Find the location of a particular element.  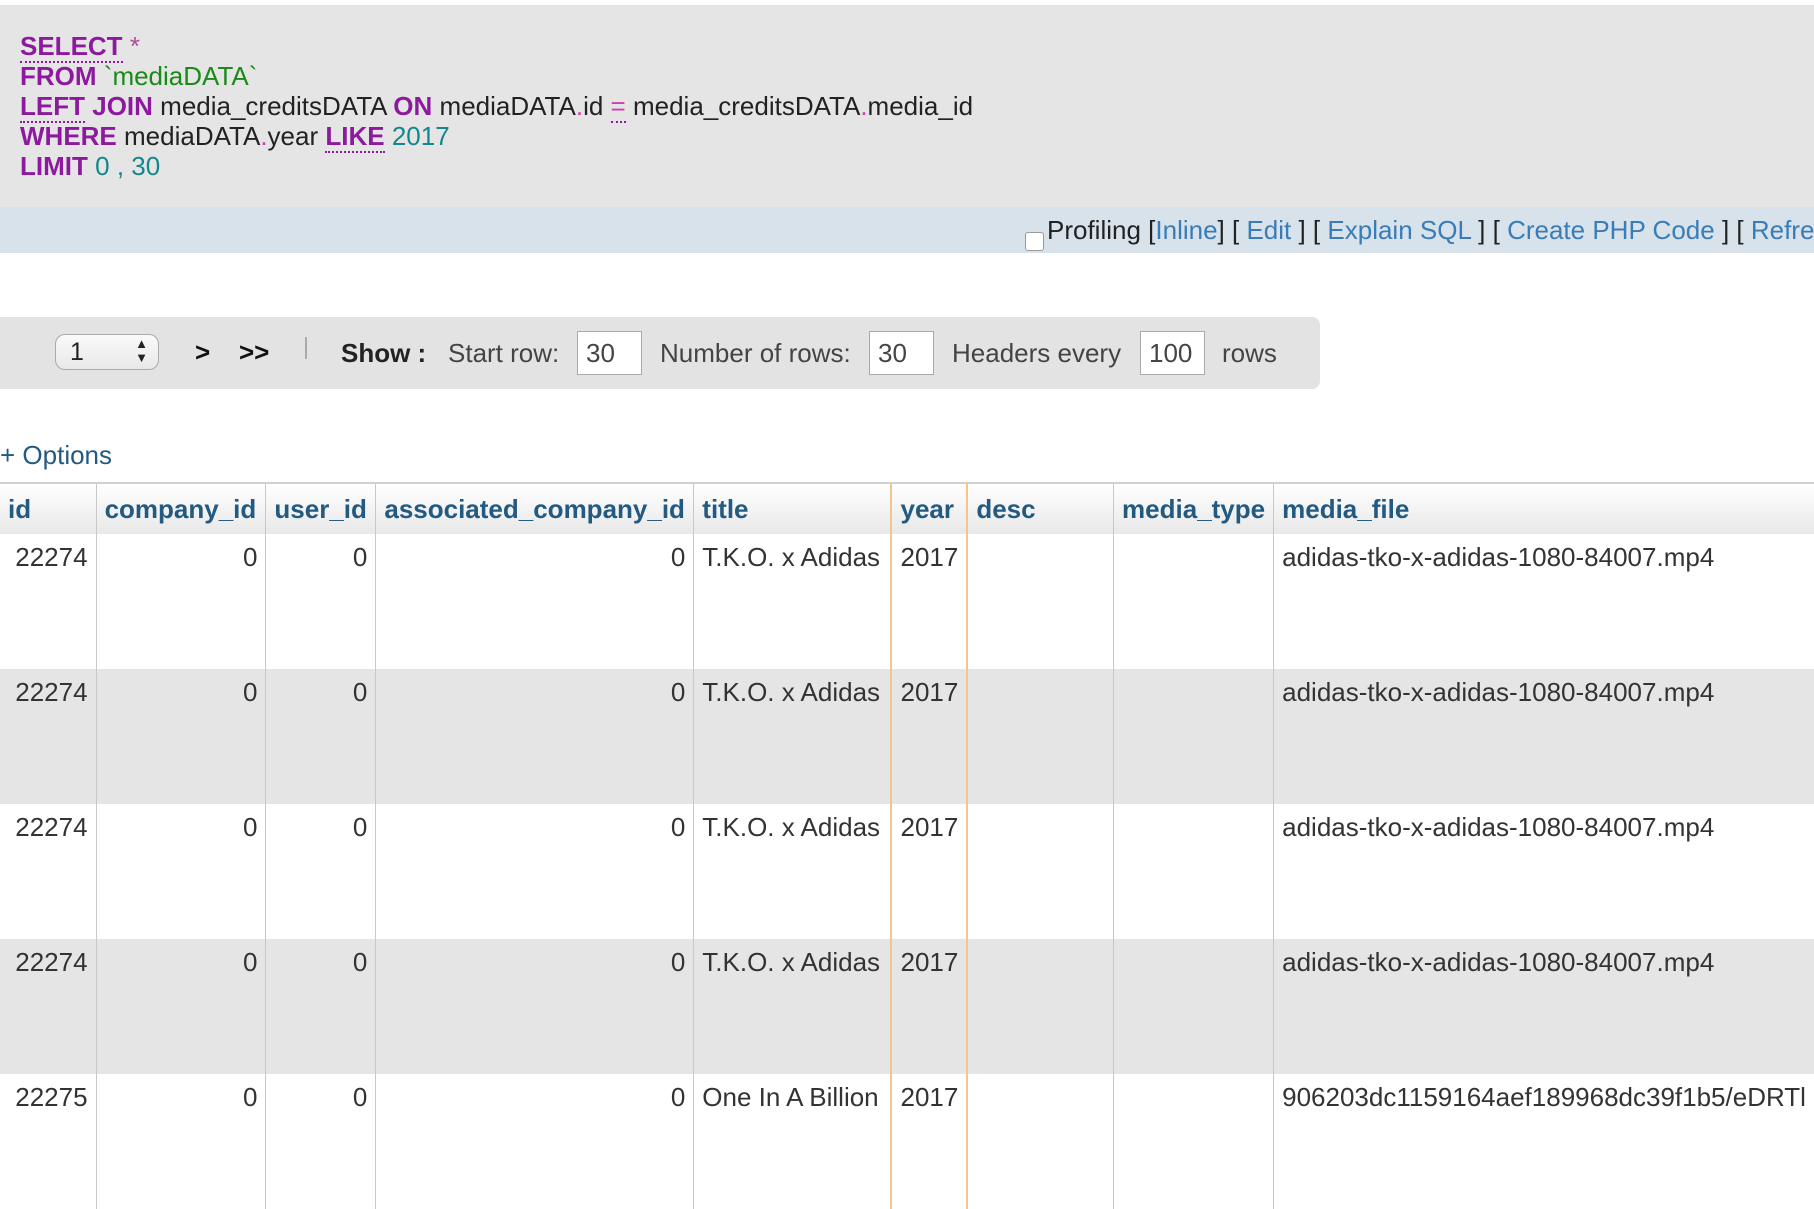

sql-table-name: `mediaDATA` is located at coordinates (180, 76).